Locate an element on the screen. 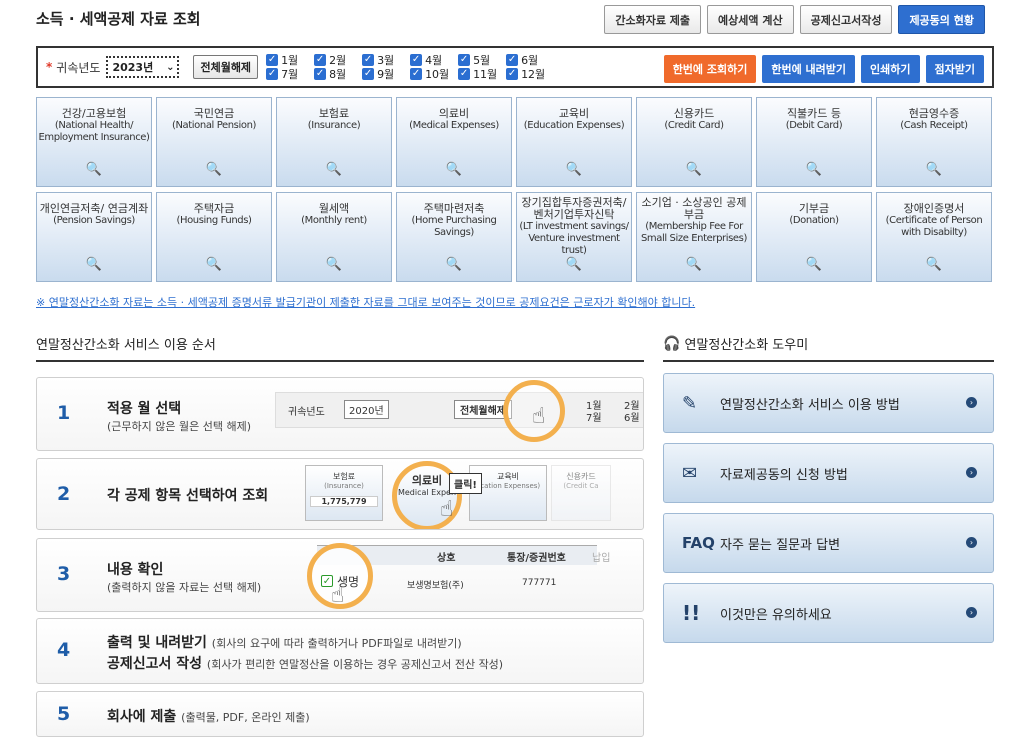 The image size is (1017, 737). step-title: 출력 및 내려받기 is located at coordinates (157, 643).